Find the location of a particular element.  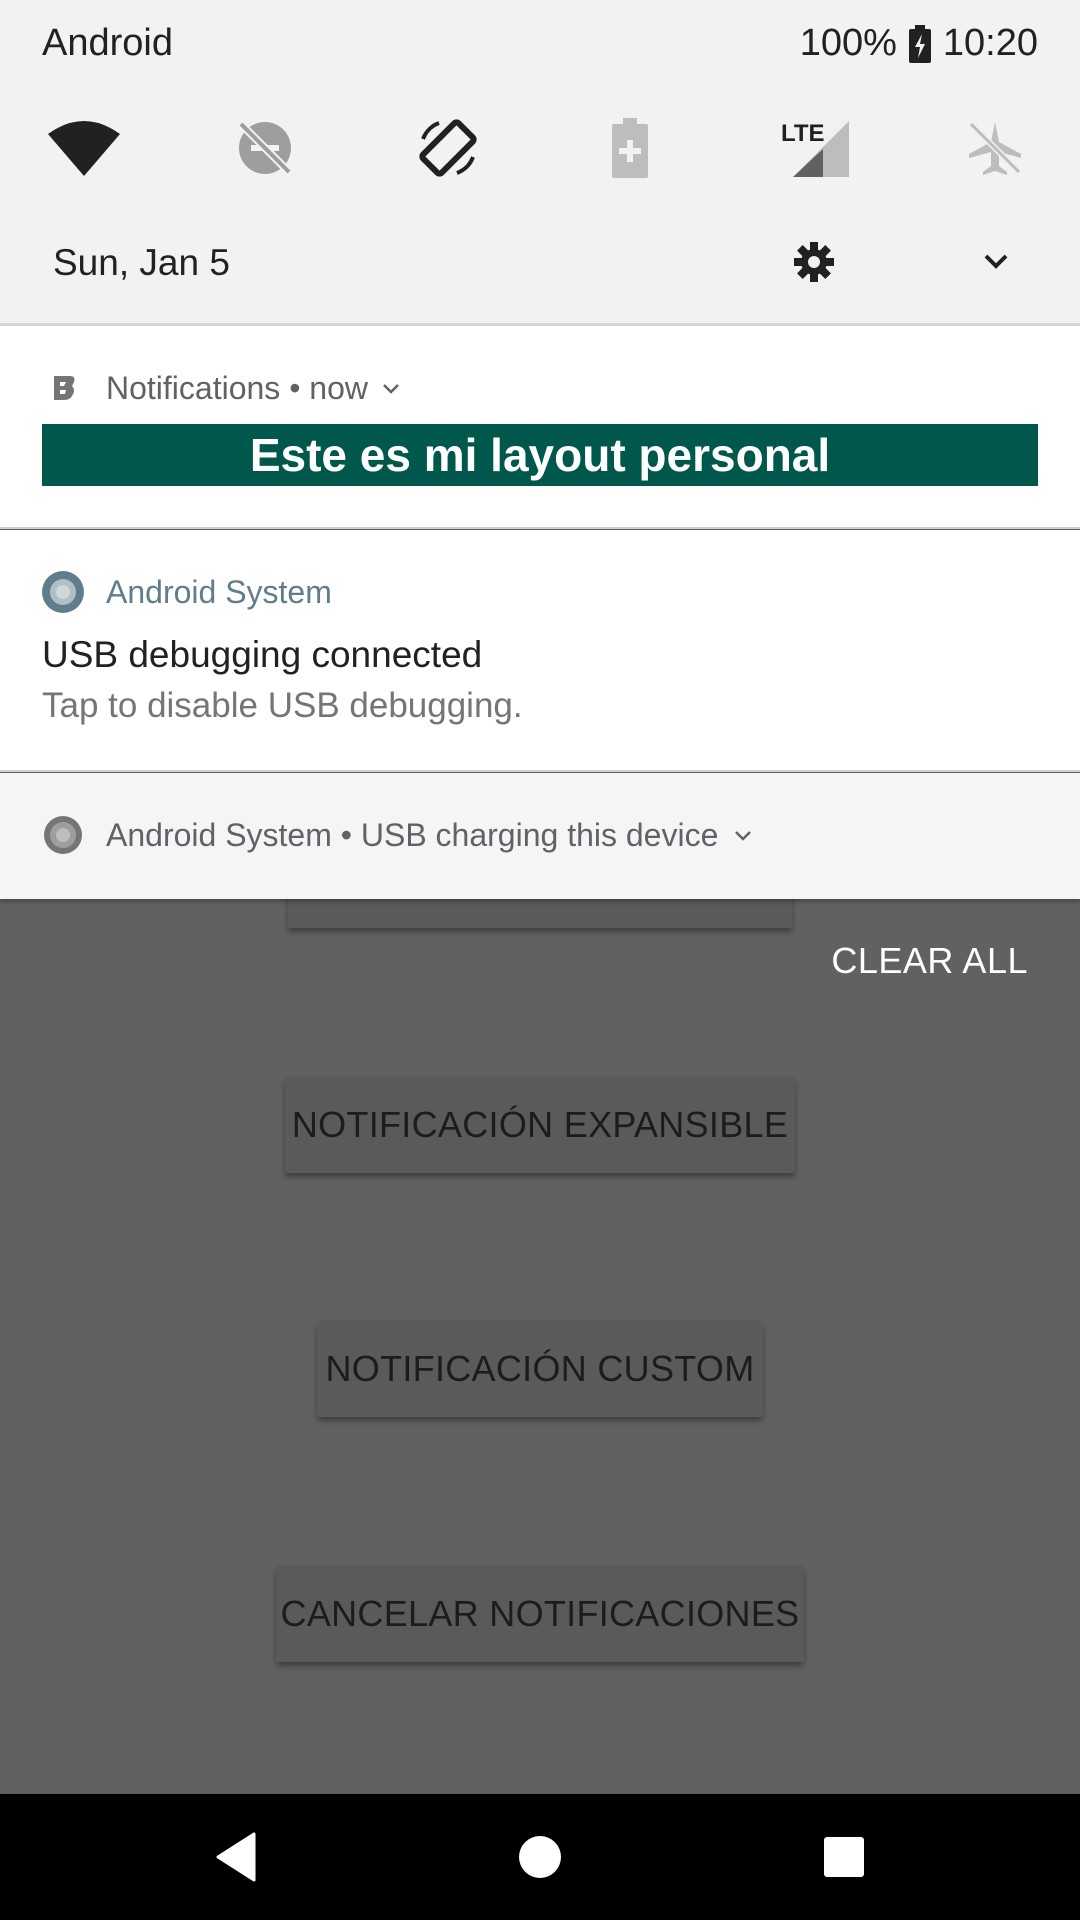

recents-icon is located at coordinates (844, 1857).